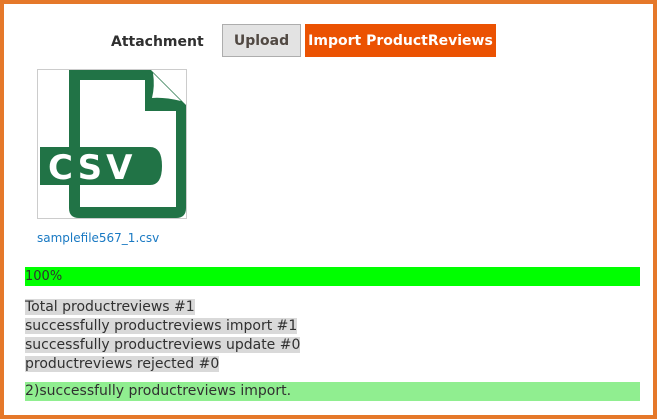  I want to click on progress-bar-fill, so click(332, 276).